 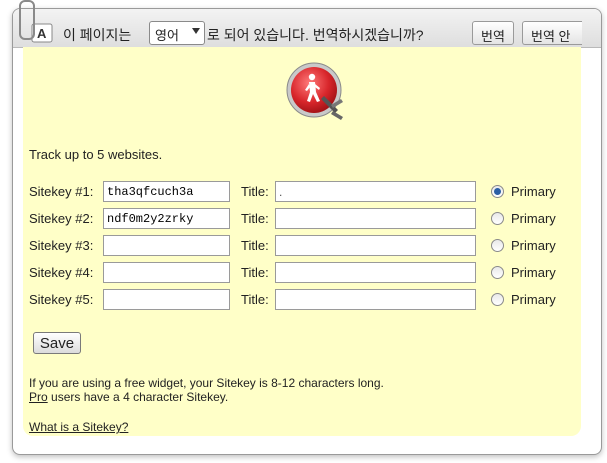 I want to click on language-select-value: 영어, so click(x=167, y=35).